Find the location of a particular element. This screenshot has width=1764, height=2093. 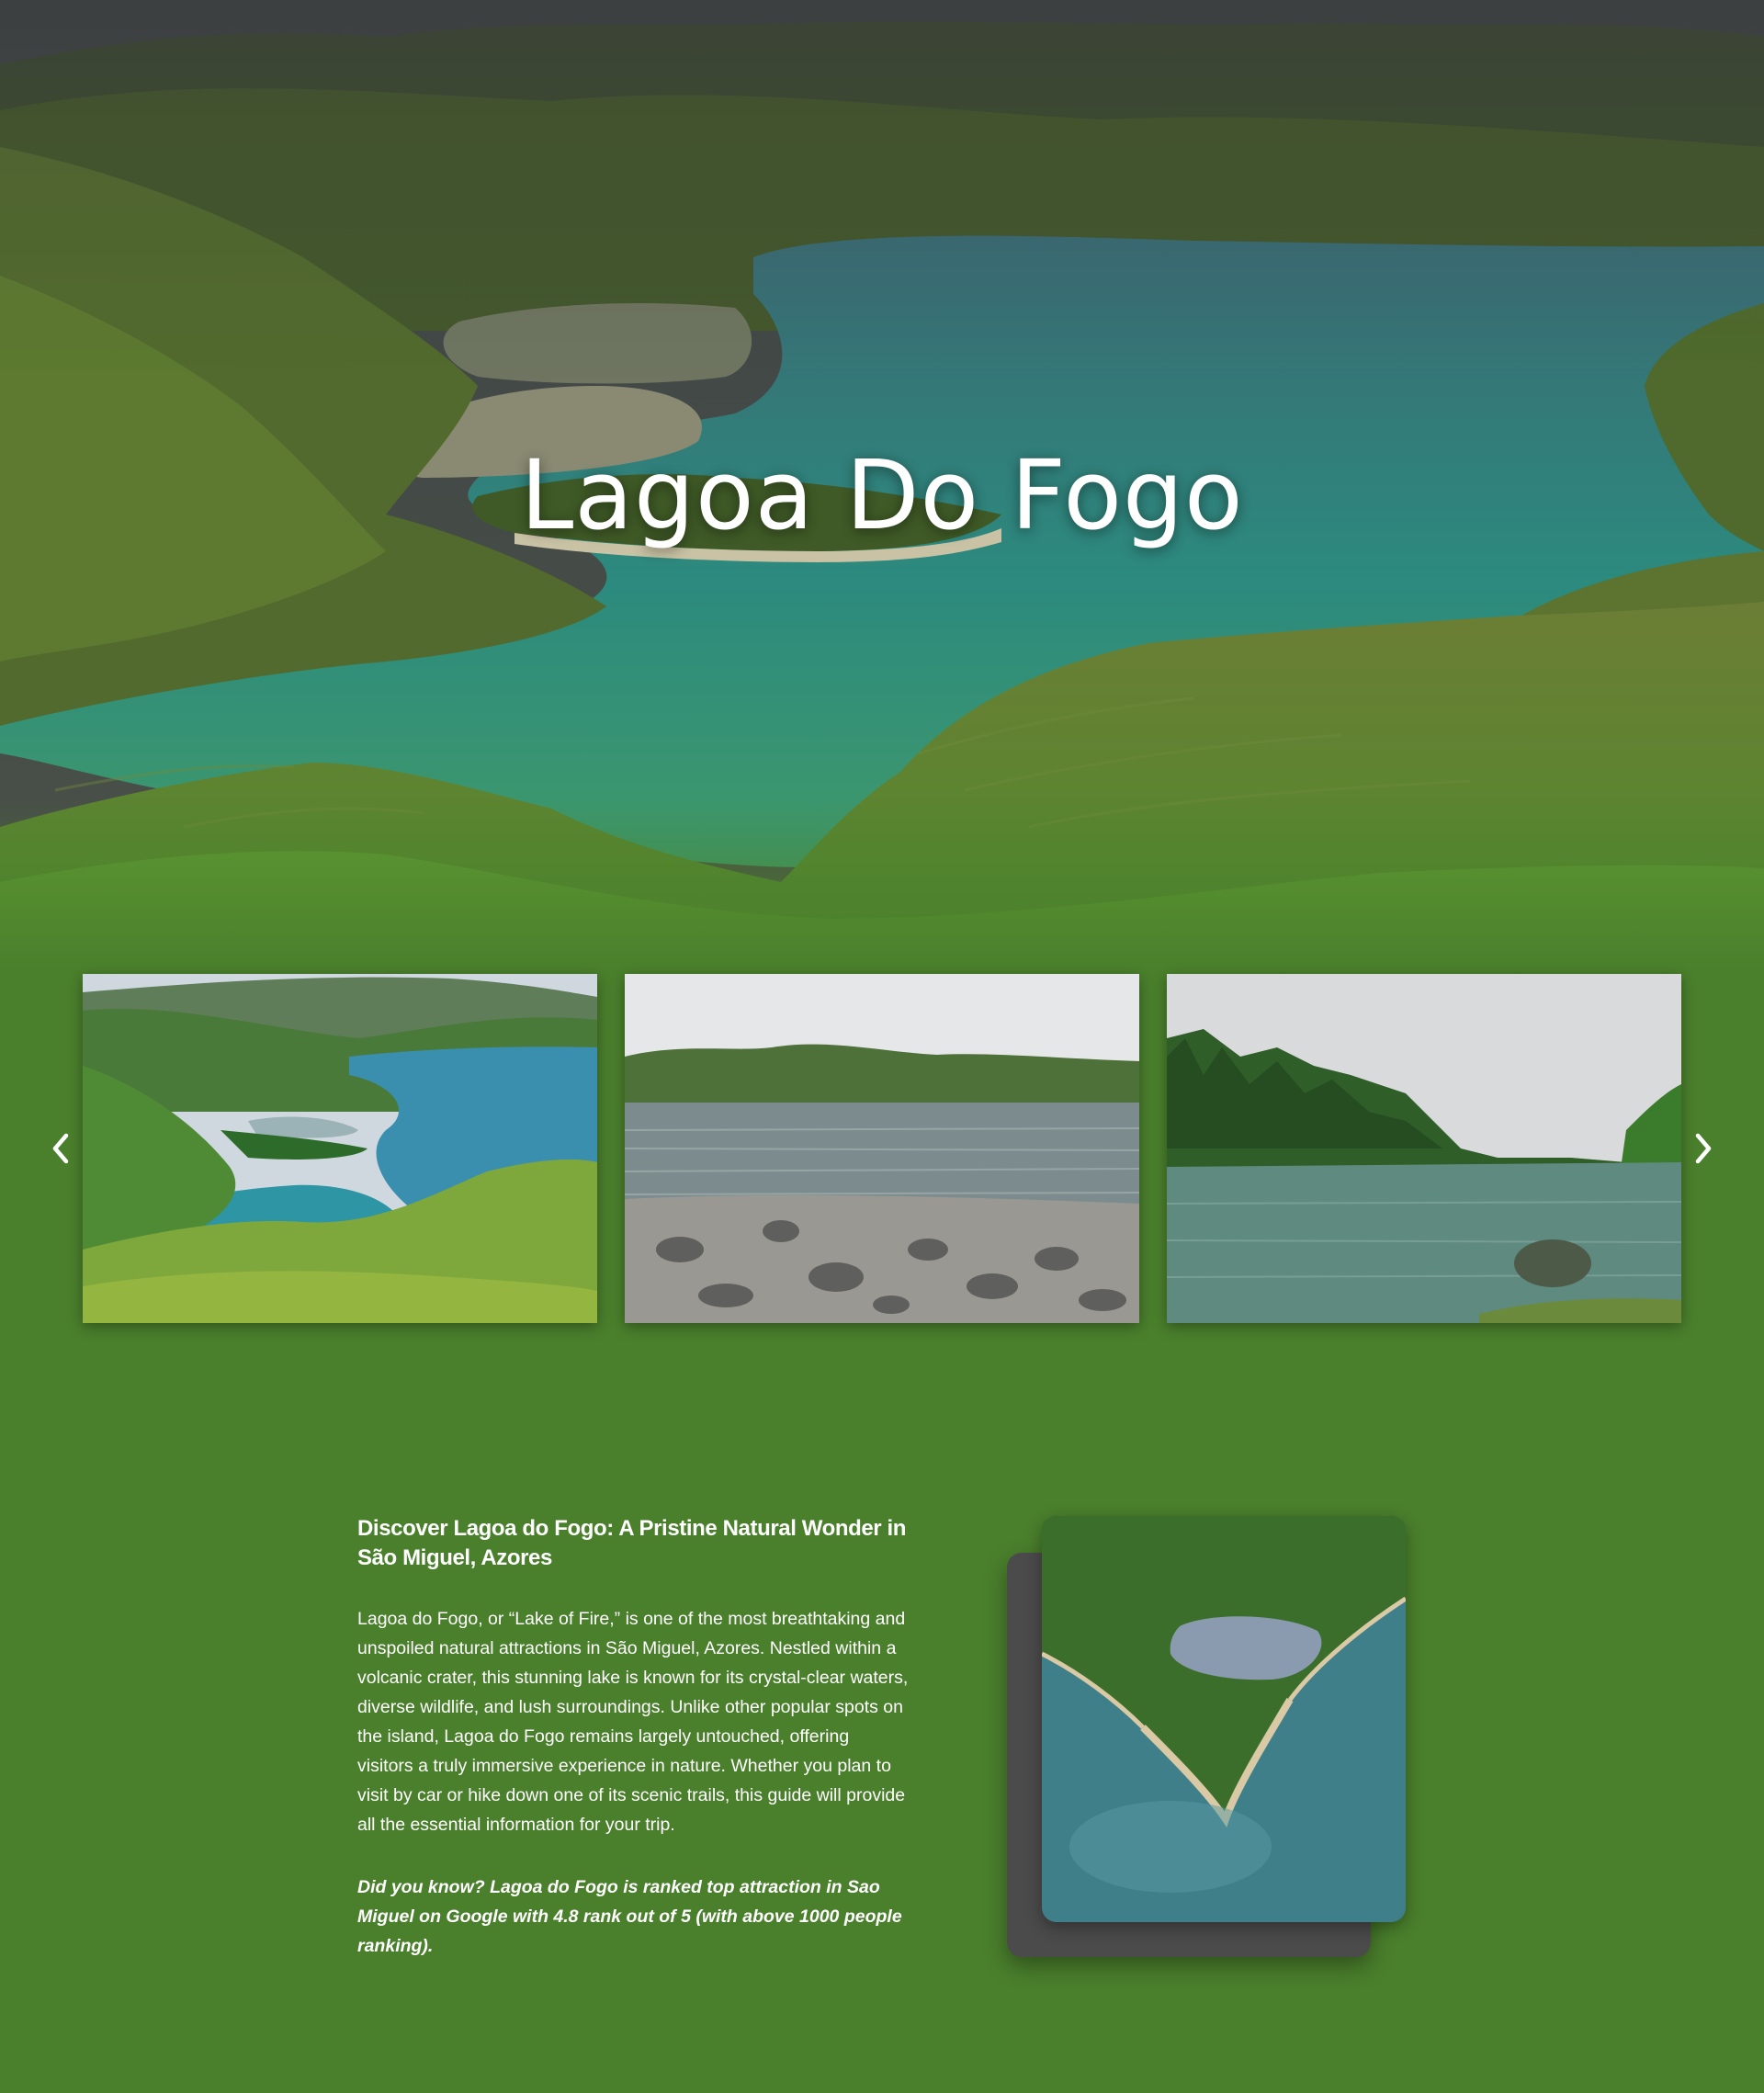

carousel-prev-button is located at coordinates (60, 1148).